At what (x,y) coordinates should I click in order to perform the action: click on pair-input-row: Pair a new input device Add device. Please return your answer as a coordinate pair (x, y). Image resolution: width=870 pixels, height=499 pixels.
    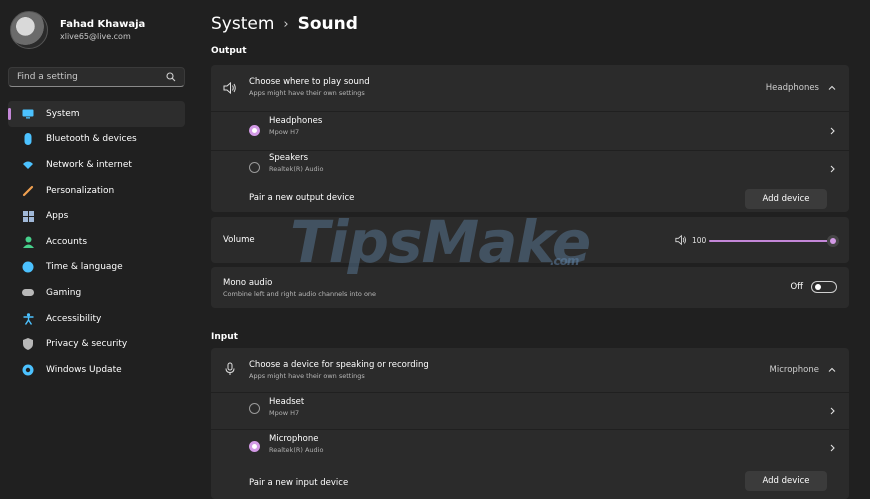
    Looking at the image, I should click on (530, 483).